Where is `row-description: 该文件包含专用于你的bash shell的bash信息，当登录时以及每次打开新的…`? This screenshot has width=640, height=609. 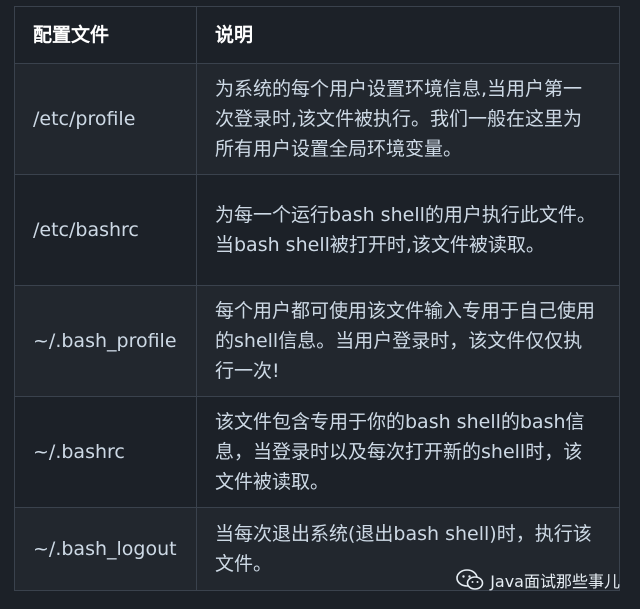 row-description: 该文件包含专用于你的bash shell的bash信息，当登录时以及每次打开新的… is located at coordinates (408, 452).